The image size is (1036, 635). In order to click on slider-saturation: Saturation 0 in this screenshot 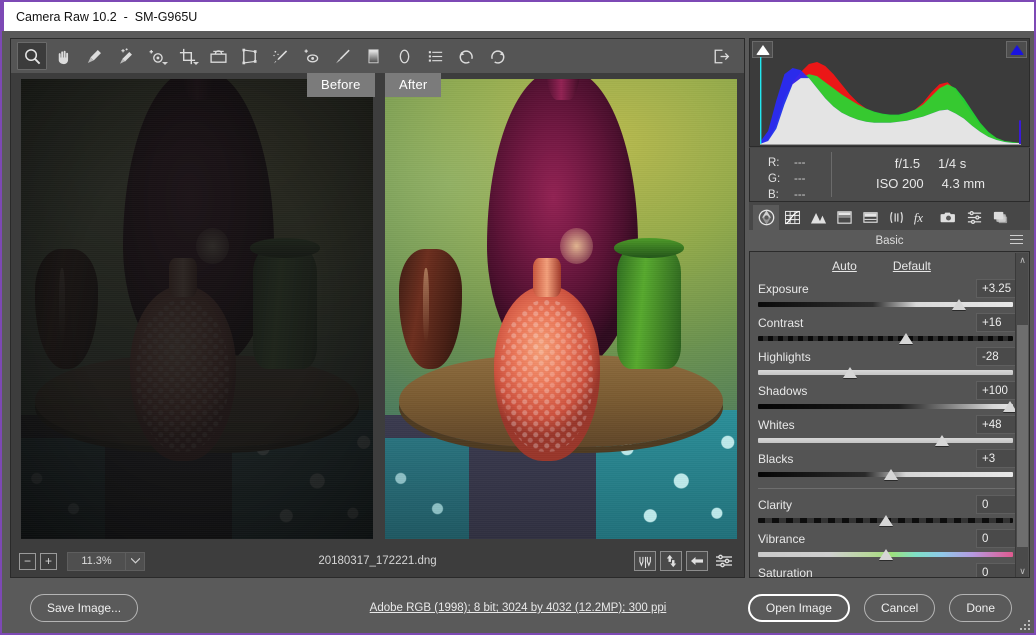, I will do `click(889, 570)`.